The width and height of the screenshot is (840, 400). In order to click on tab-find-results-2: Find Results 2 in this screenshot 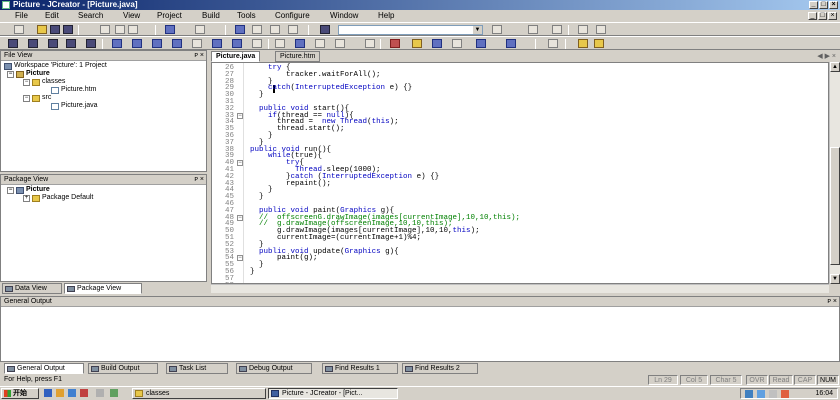, I will do `click(440, 368)`.